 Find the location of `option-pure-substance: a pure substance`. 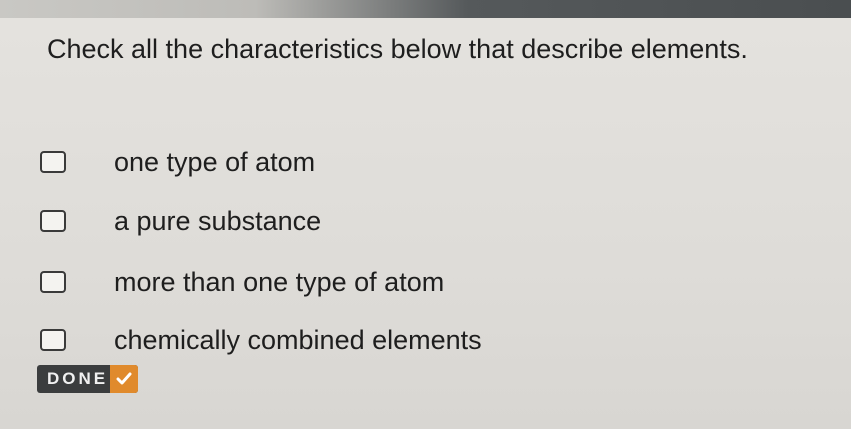

option-pure-substance: a pure substance is located at coordinates (180, 221).